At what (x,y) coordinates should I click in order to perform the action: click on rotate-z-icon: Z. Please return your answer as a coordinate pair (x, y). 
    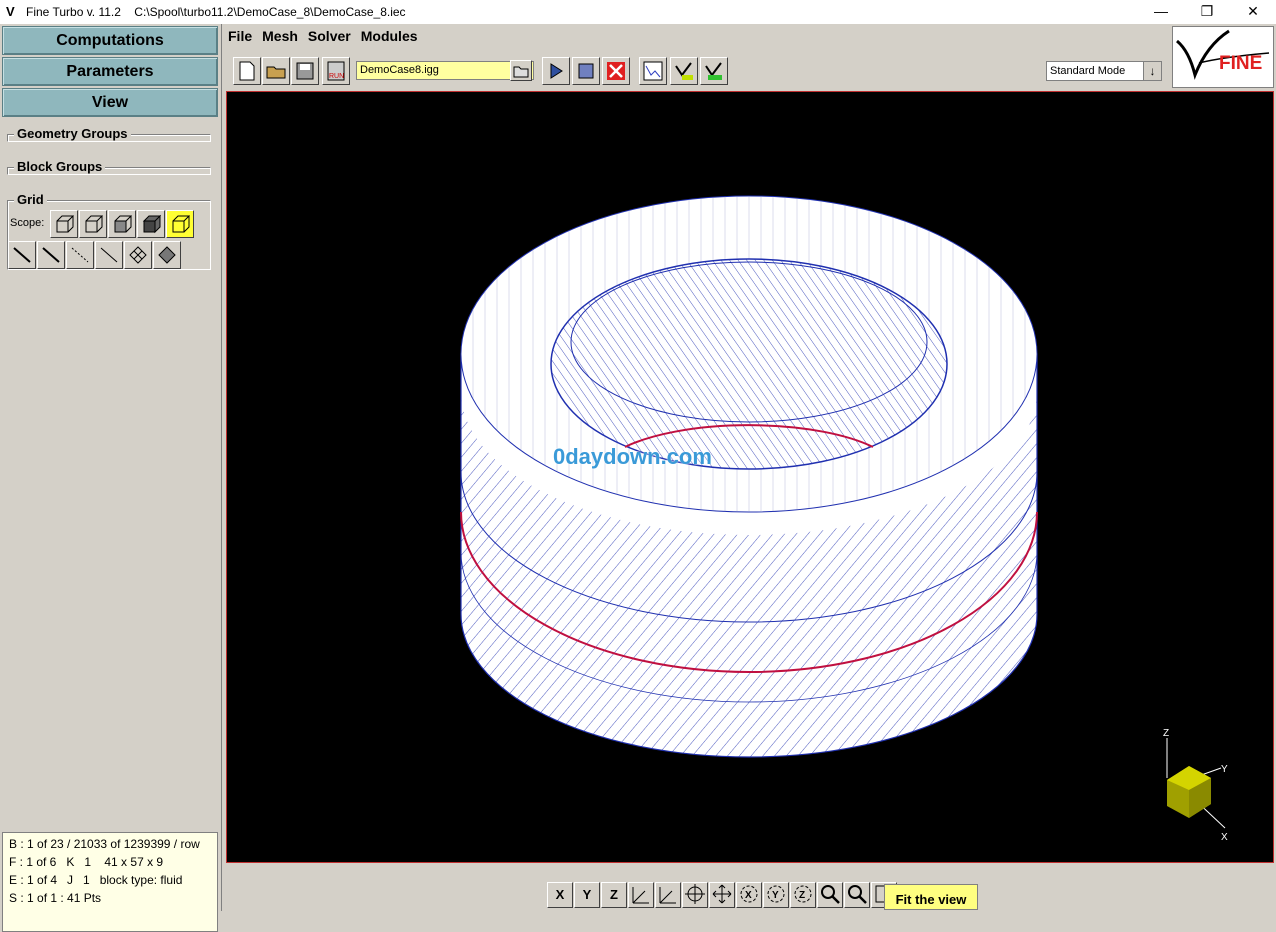
    Looking at the image, I should click on (803, 894).